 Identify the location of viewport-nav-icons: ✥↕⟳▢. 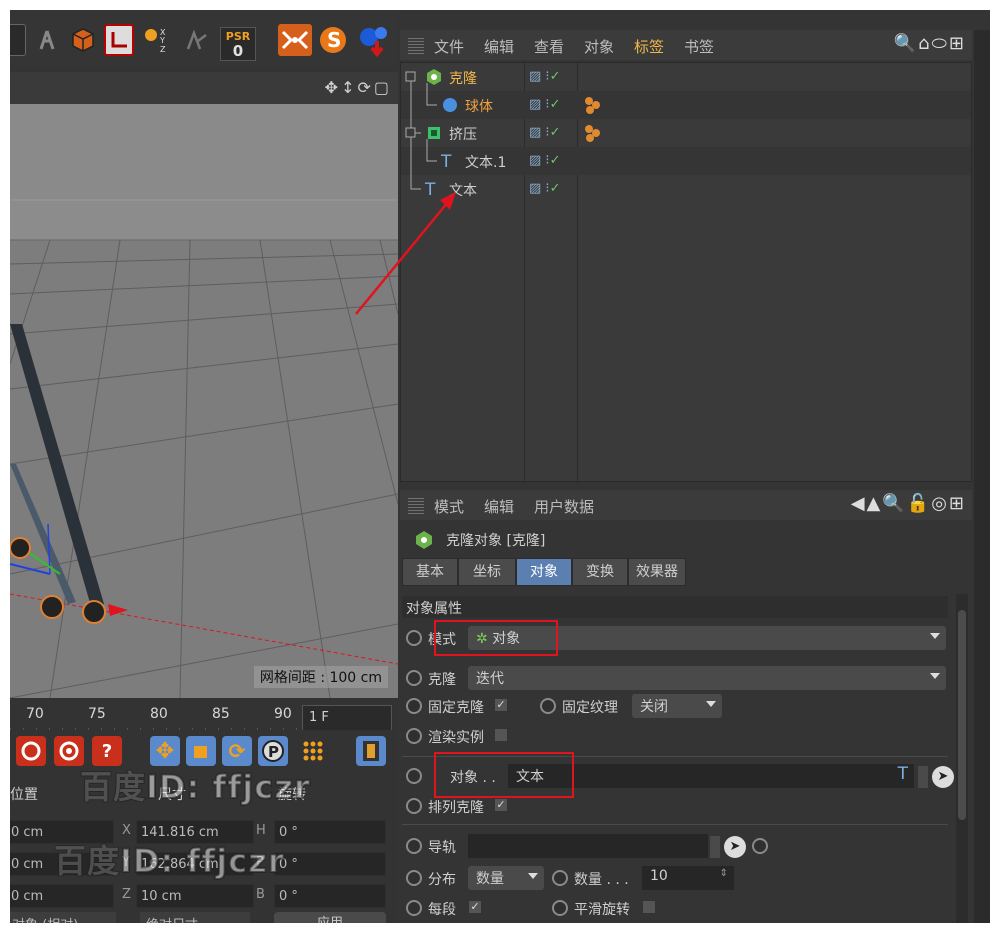
(358, 87).